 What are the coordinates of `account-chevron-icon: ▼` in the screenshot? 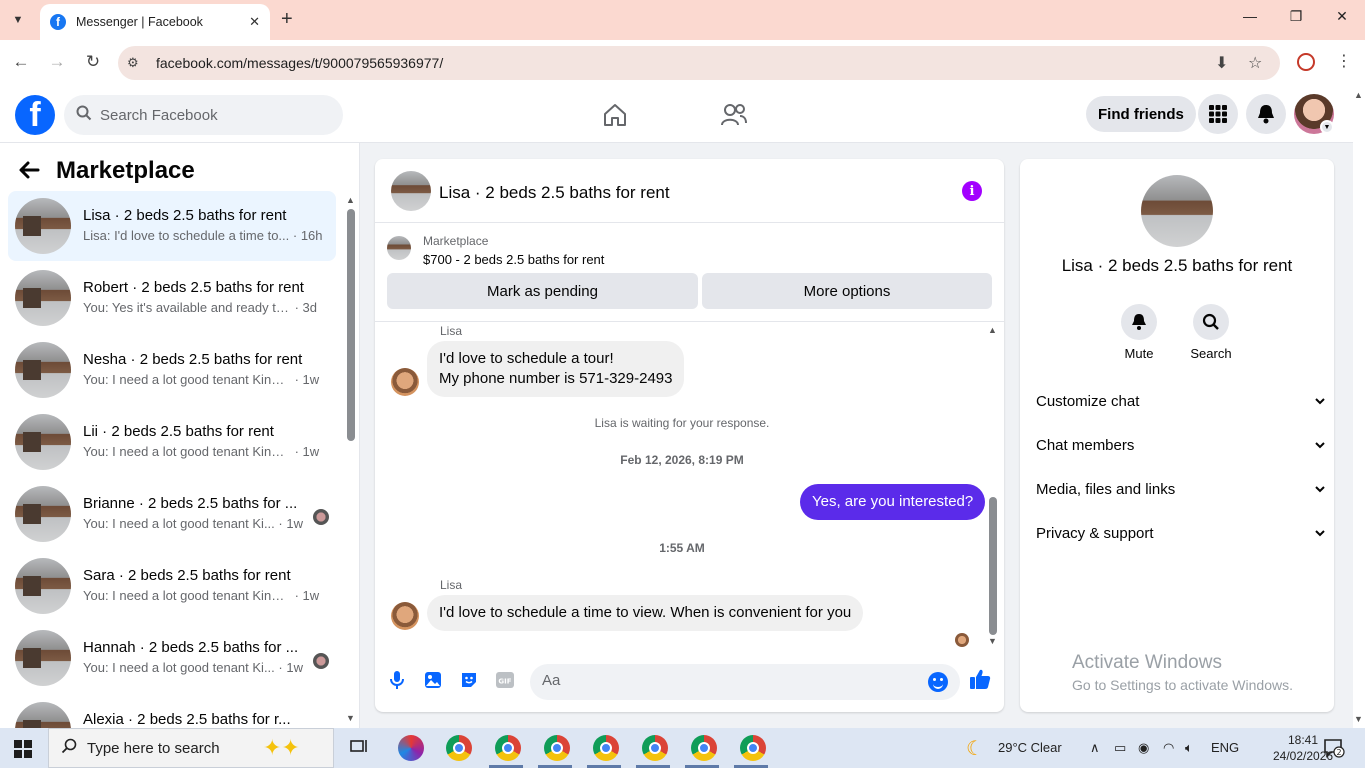 It's located at (1327, 127).